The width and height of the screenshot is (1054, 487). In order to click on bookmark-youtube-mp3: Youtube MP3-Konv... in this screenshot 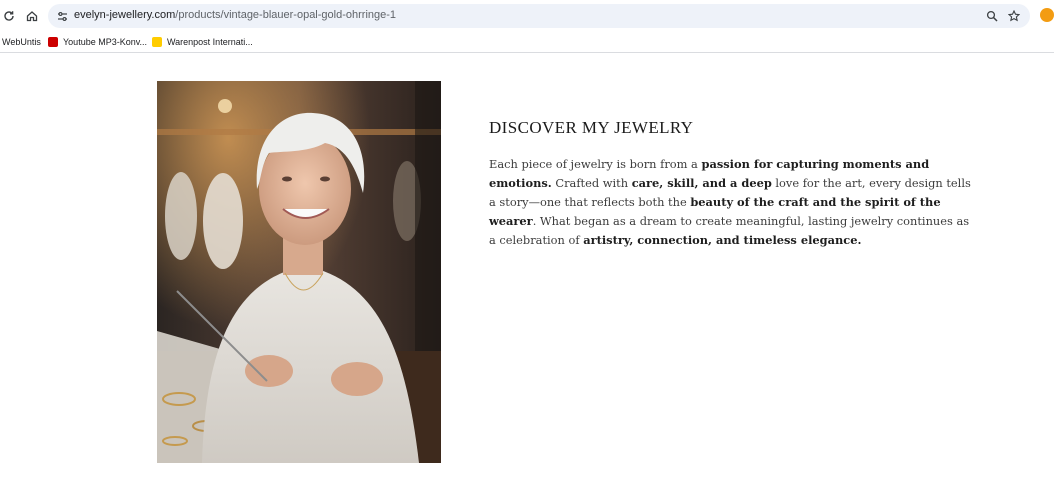, I will do `click(97, 42)`.